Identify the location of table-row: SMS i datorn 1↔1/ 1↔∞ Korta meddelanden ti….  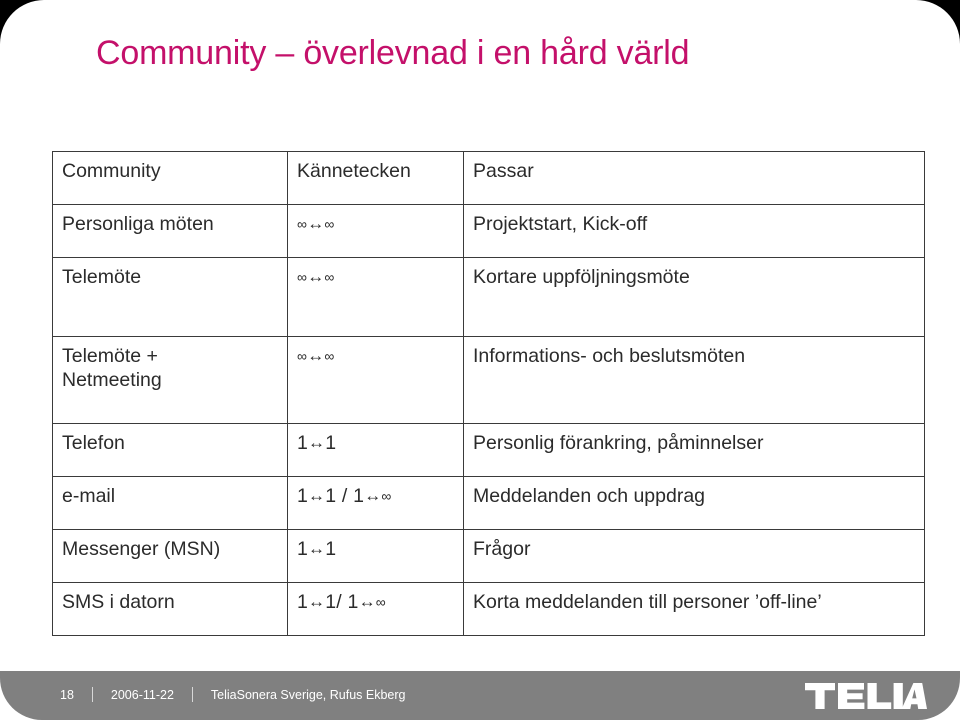
(488, 609).